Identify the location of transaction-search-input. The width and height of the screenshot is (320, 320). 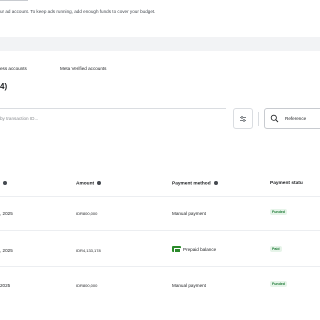
(100, 118).